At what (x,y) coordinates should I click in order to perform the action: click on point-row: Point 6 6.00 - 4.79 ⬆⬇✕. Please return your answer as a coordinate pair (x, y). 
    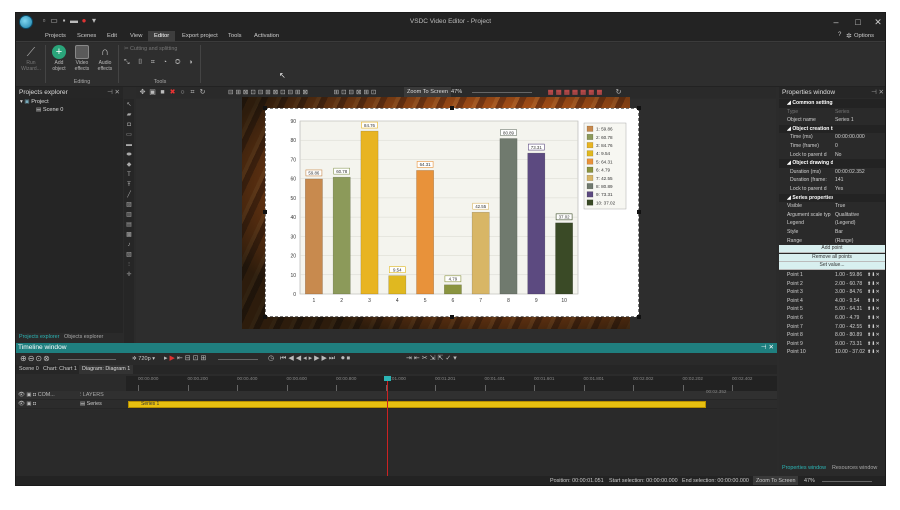
    Looking at the image, I should click on (832, 318).